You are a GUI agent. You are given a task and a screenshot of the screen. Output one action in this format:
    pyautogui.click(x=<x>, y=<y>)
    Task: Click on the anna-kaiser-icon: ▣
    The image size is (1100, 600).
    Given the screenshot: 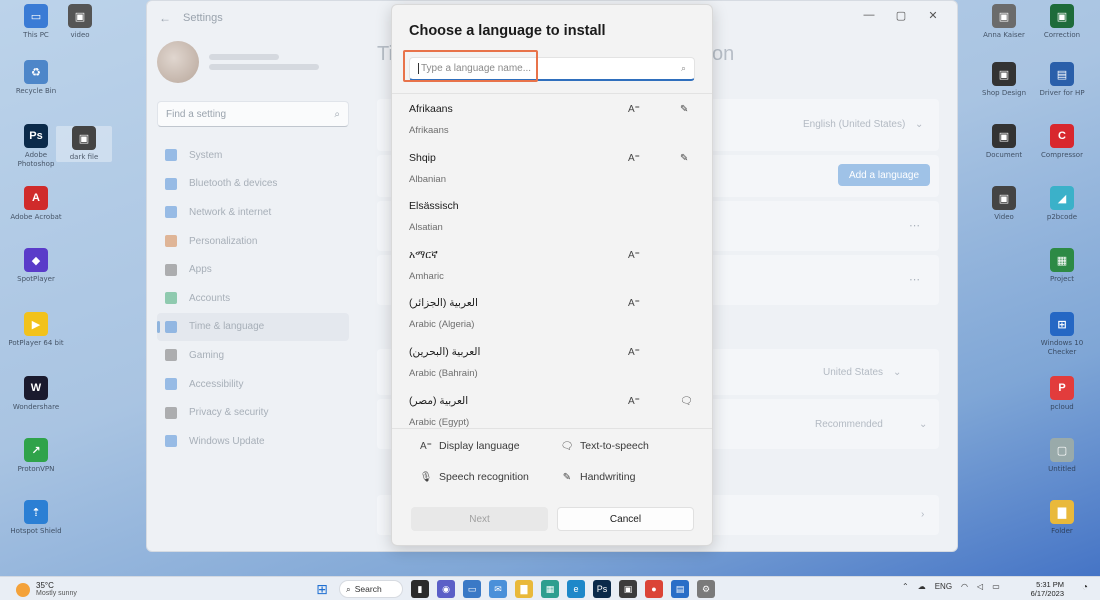 What is the action you would take?
    pyautogui.click(x=1004, y=16)
    